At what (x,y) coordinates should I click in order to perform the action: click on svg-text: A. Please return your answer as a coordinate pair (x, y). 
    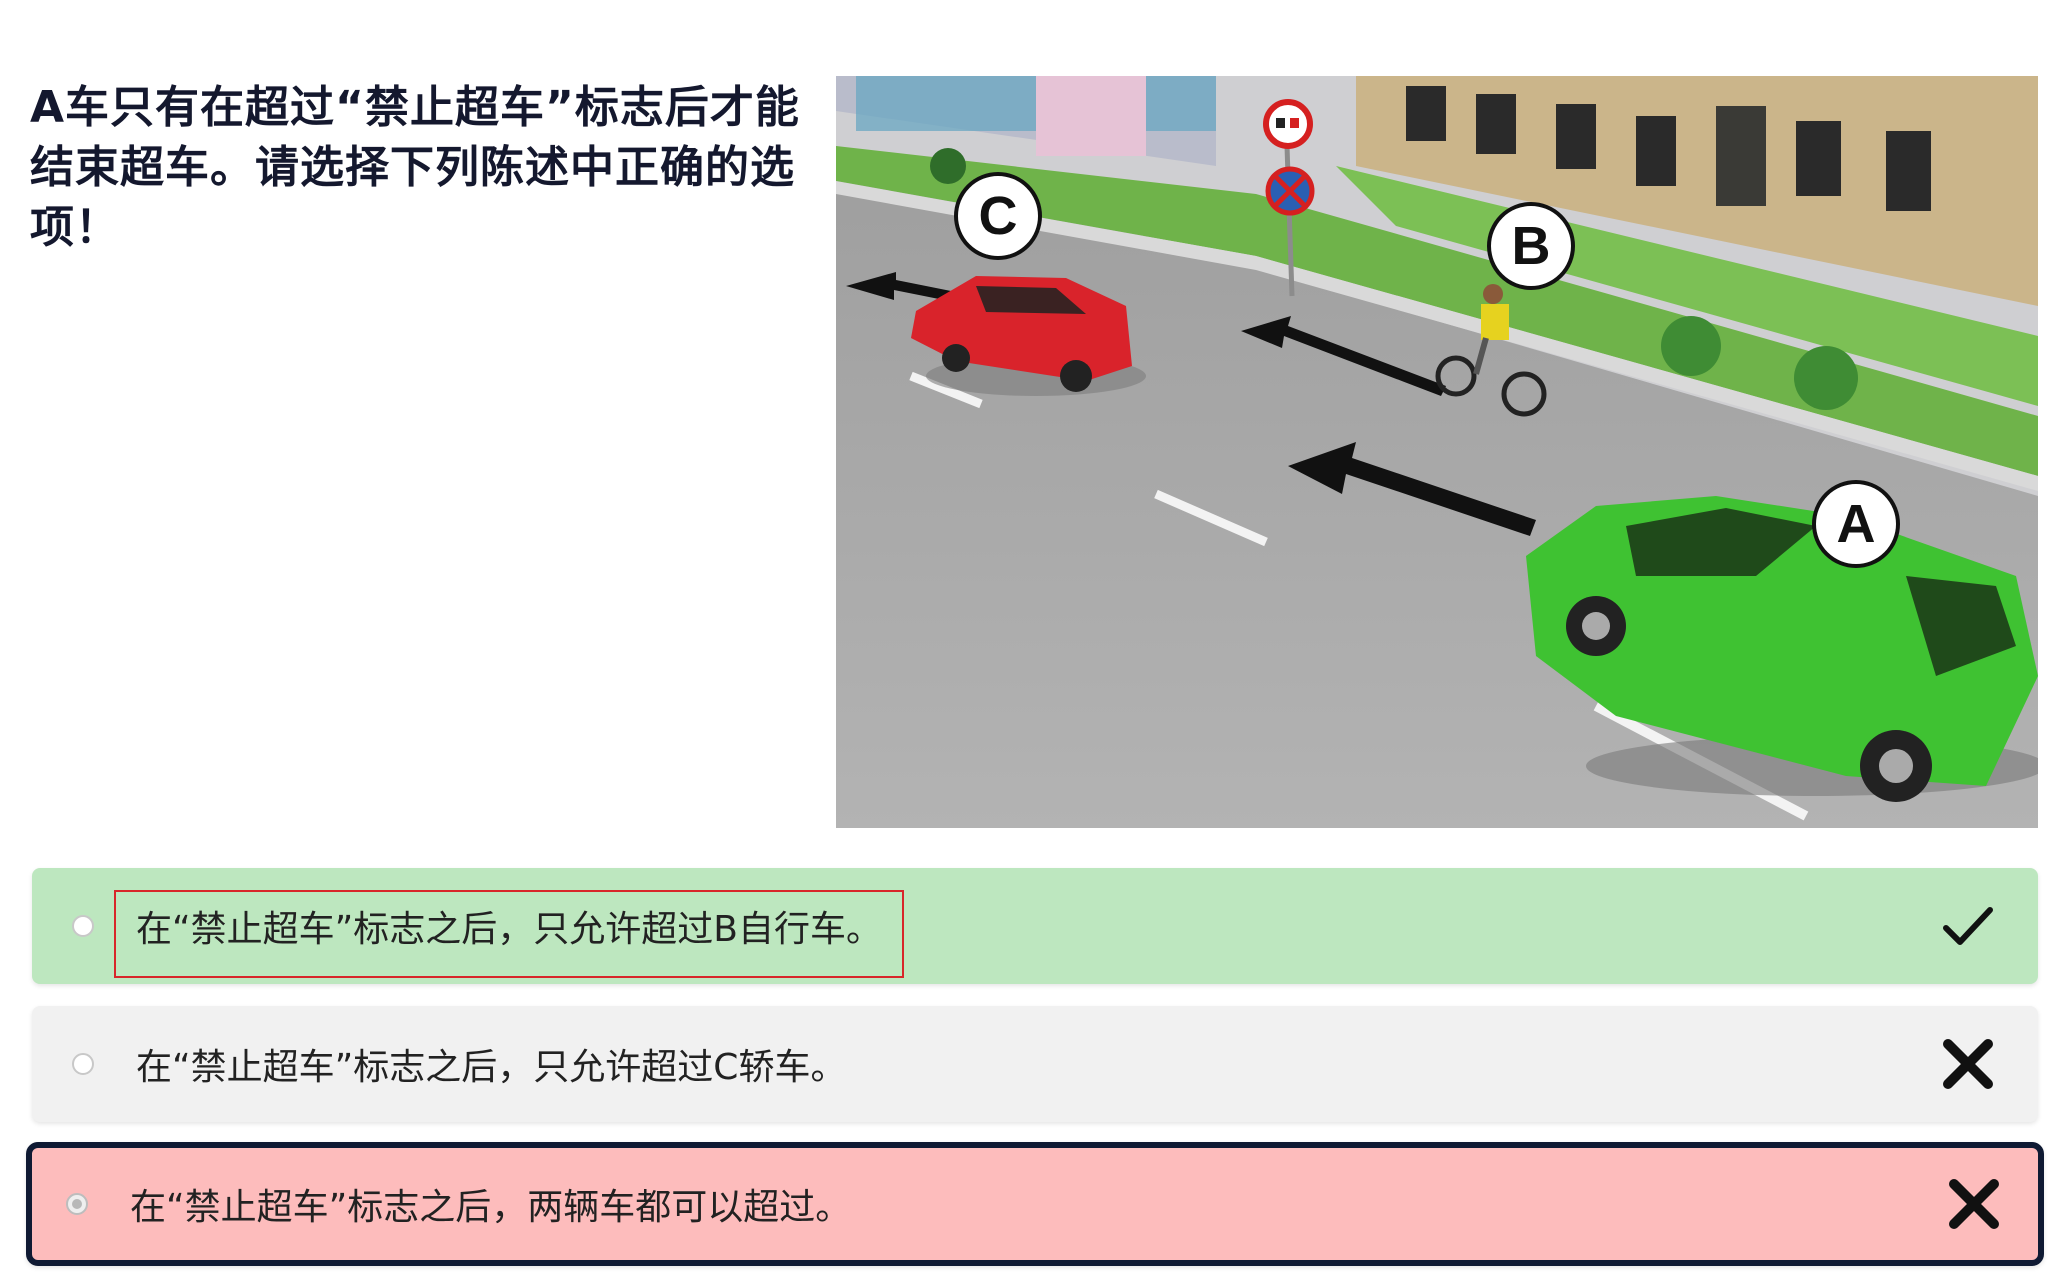
    Looking at the image, I should click on (1856, 524).